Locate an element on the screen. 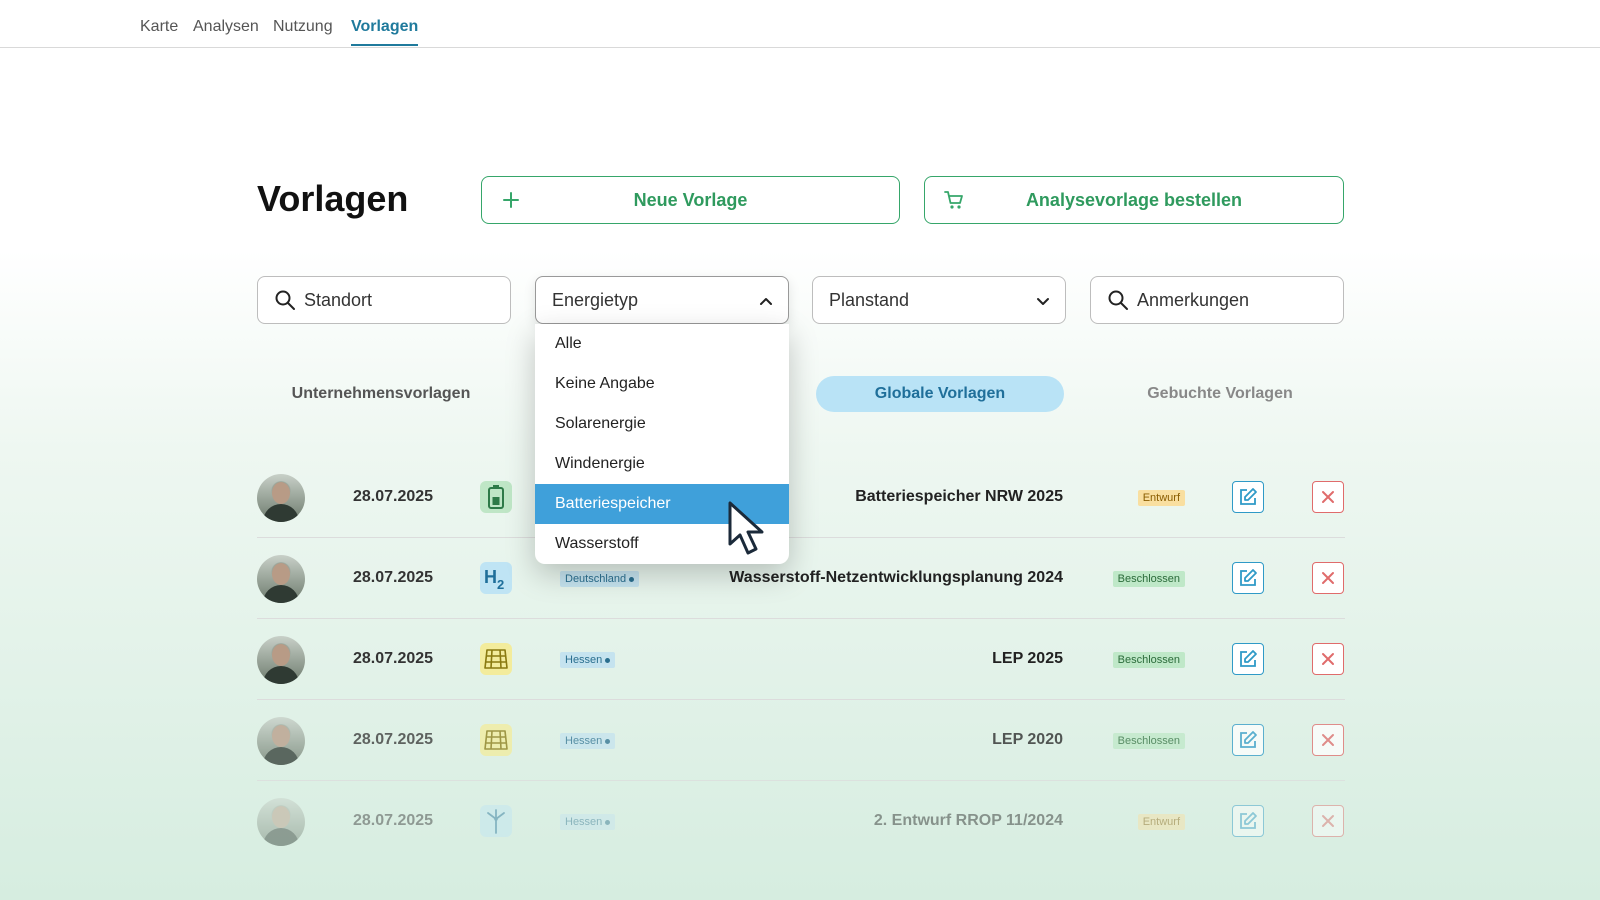  chevron-up-icon is located at coordinates (766, 301).